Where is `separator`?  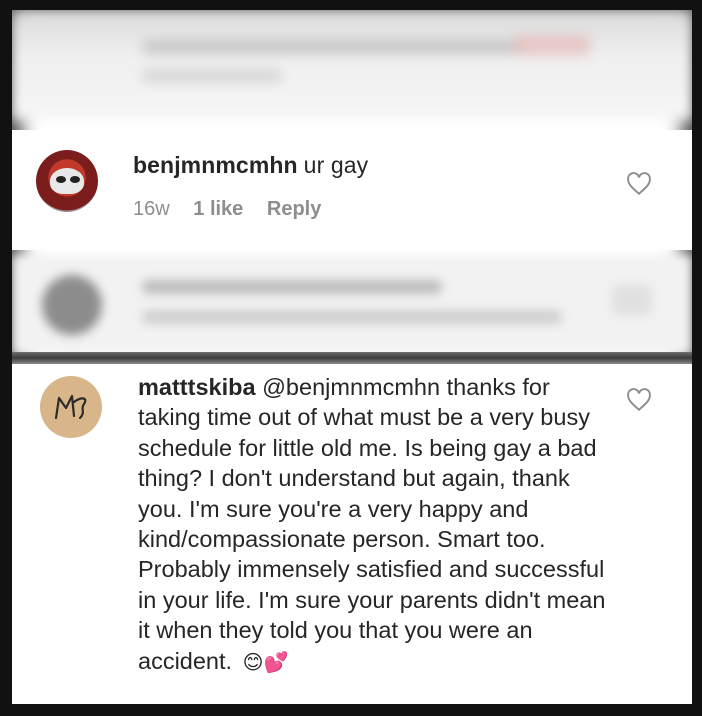 separator is located at coordinates (352, 358).